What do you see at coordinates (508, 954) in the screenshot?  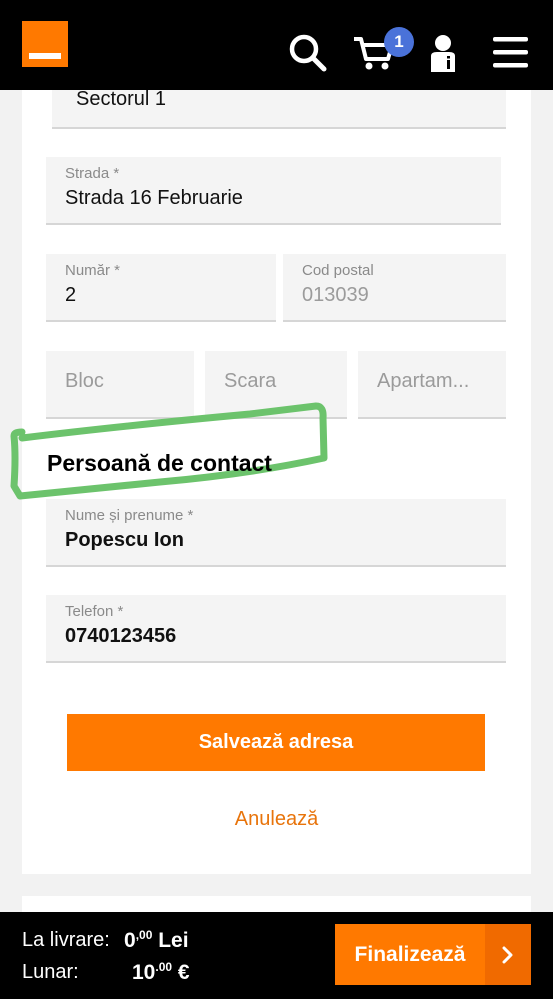 I see `chevron-right-icon` at bounding box center [508, 954].